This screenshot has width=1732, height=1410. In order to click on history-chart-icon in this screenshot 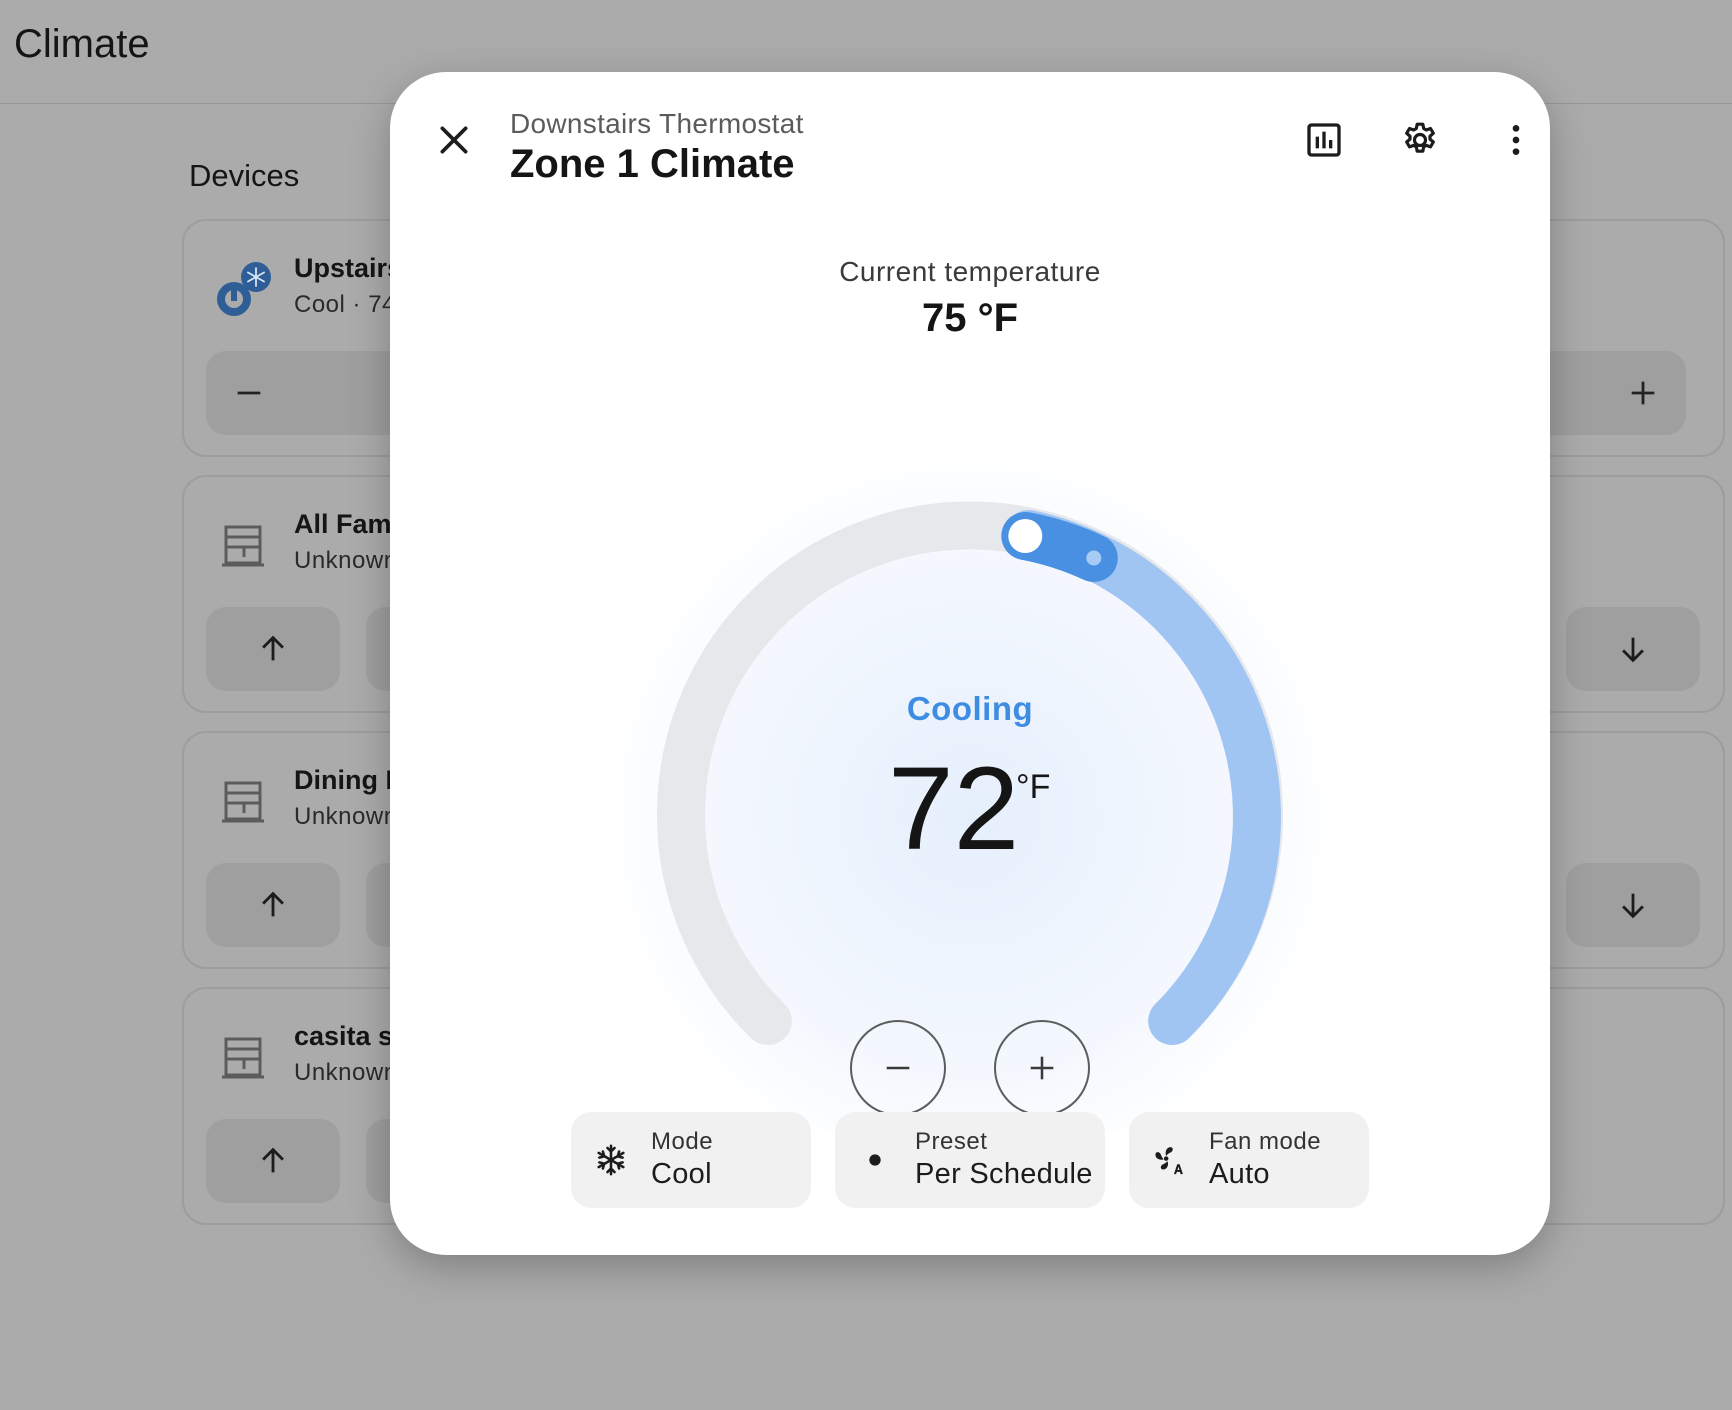, I will do `click(1324, 140)`.